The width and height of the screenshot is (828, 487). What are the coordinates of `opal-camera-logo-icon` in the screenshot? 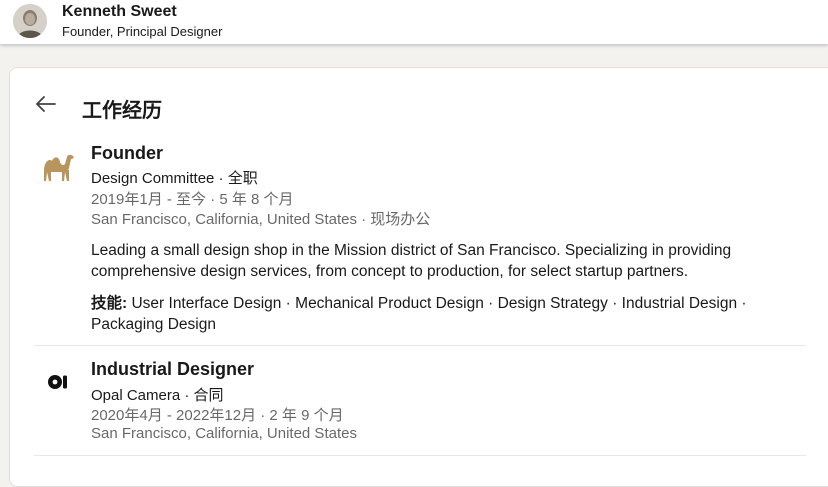 It's located at (58, 382).